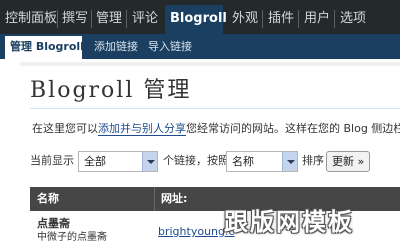 Image resolution: width=400 pixels, height=245 pixels. I want to click on column-header-url: 网址:, so click(174, 199).